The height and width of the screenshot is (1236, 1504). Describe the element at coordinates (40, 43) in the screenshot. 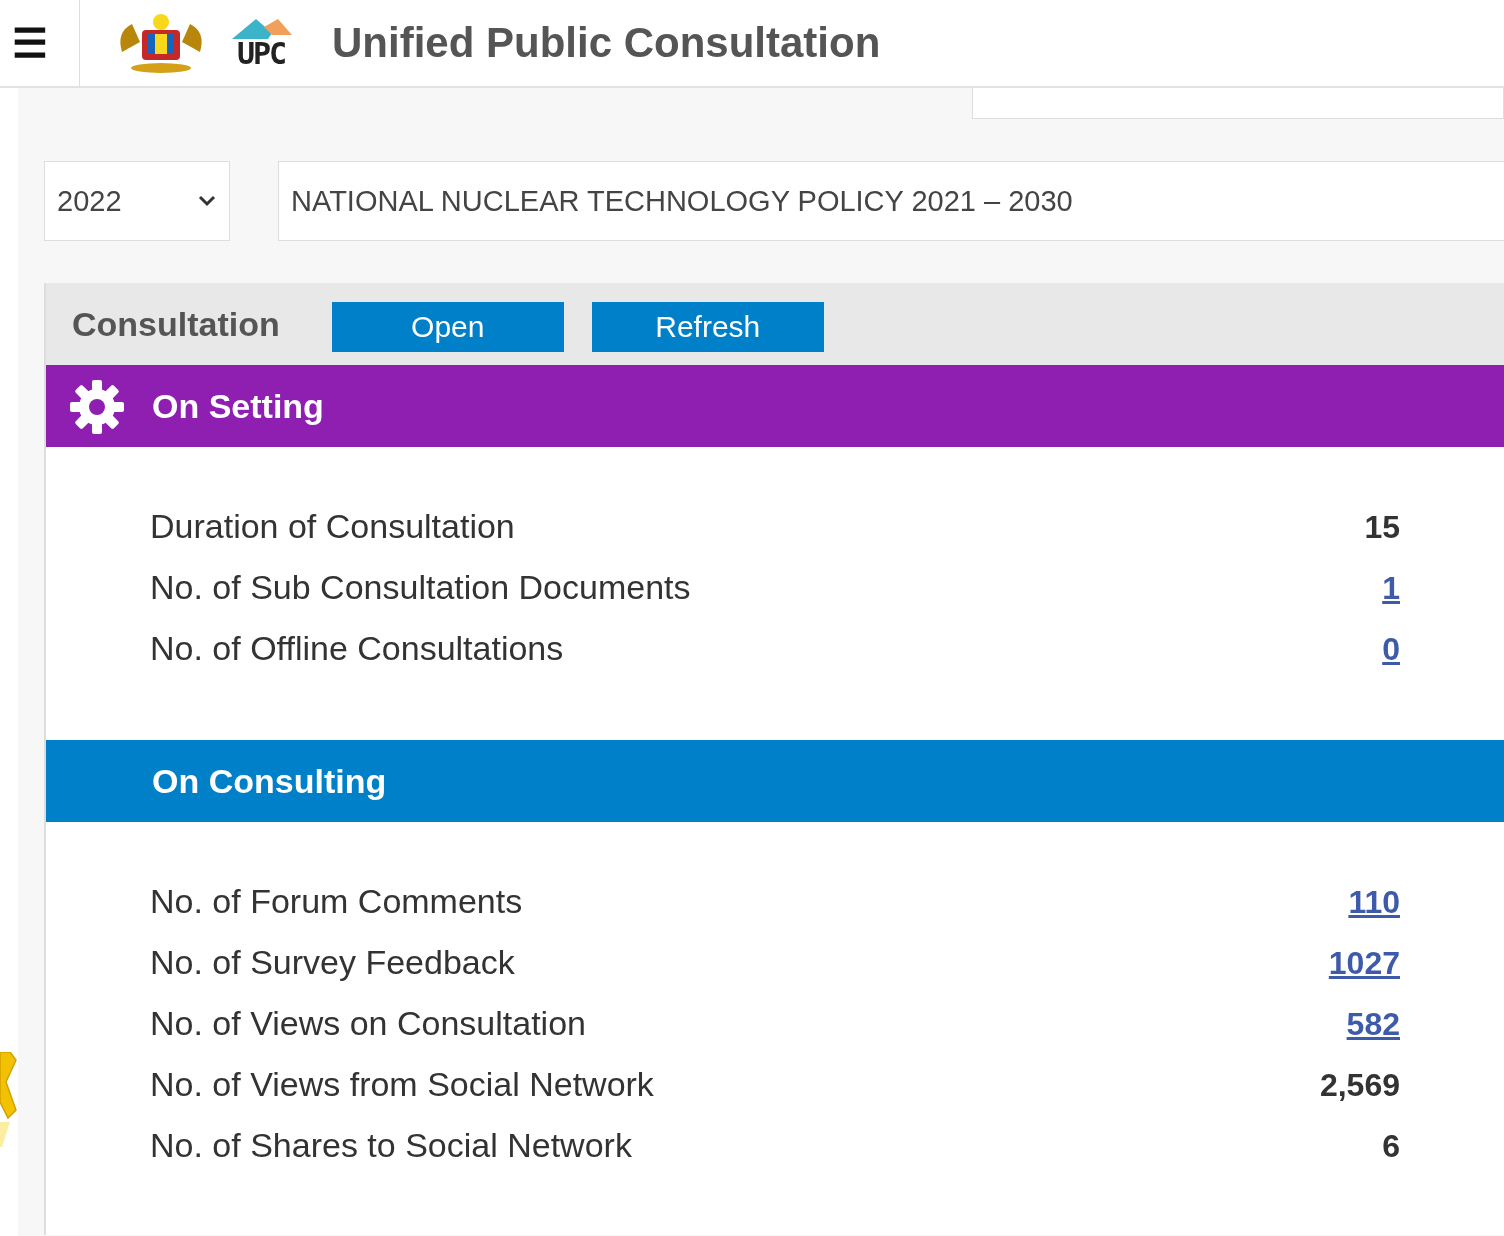

I see `menu-button: ☰` at that location.